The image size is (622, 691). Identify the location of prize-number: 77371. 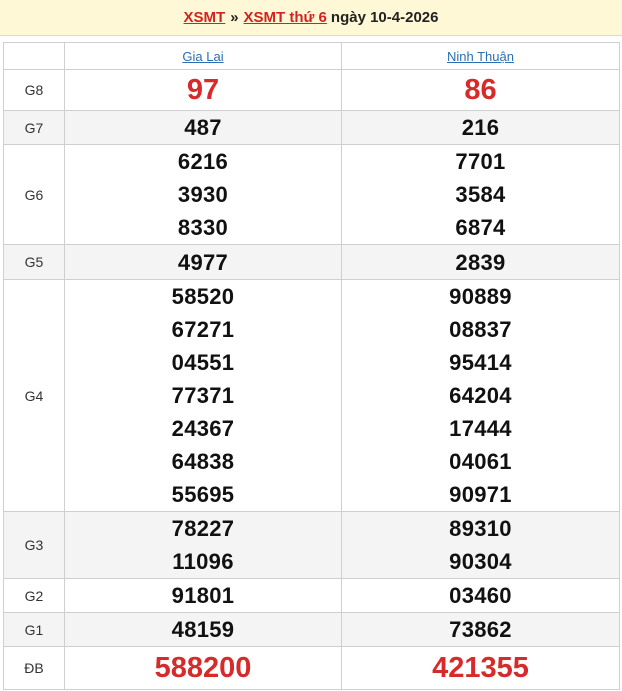
(203, 395).